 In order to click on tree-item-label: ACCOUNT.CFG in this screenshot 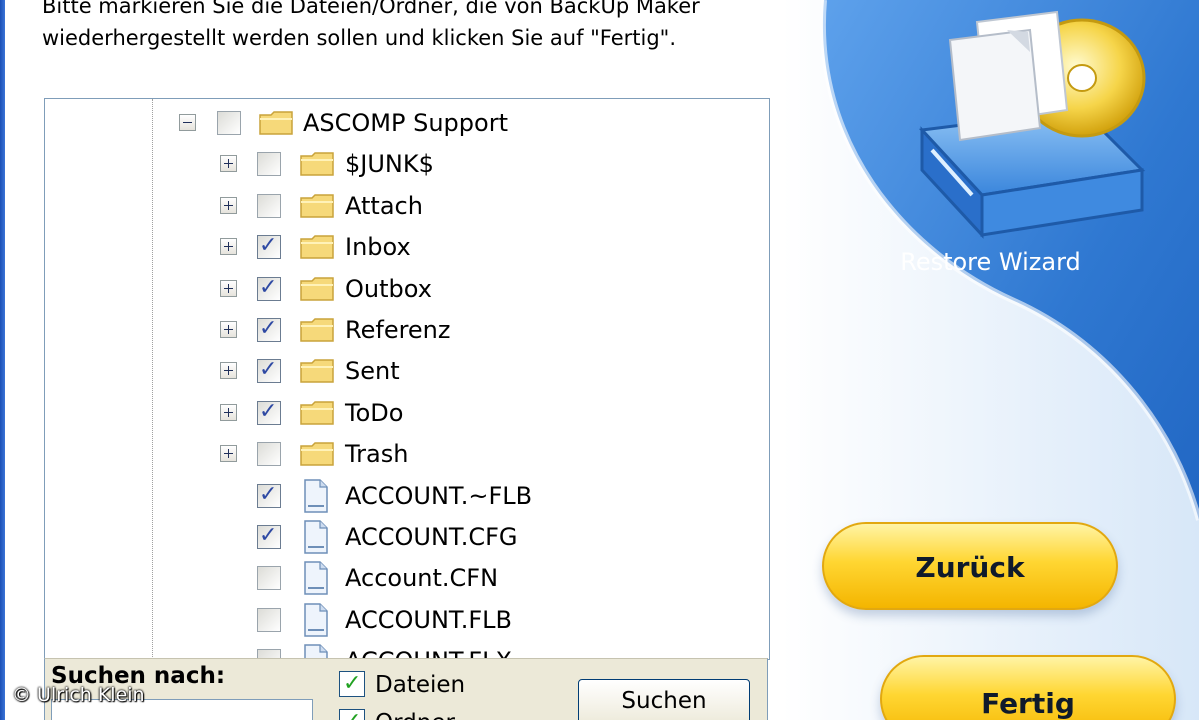, I will do `click(431, 537)`.